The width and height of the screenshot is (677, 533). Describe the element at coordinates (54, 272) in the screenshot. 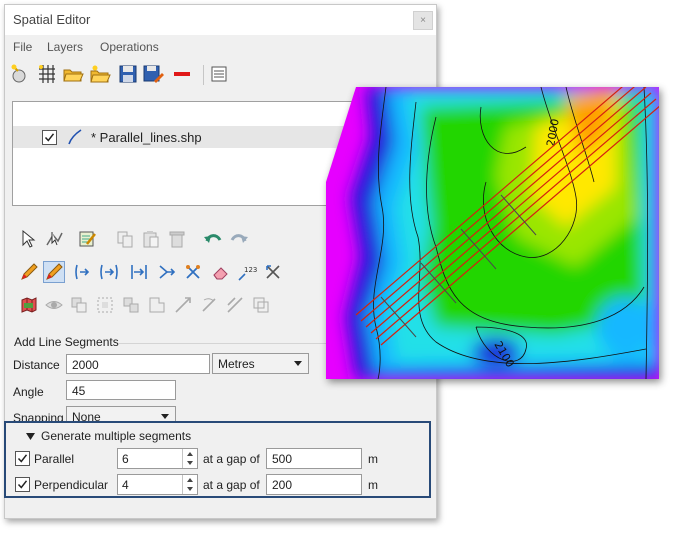

I see `add-line-segment-icon` at that location.